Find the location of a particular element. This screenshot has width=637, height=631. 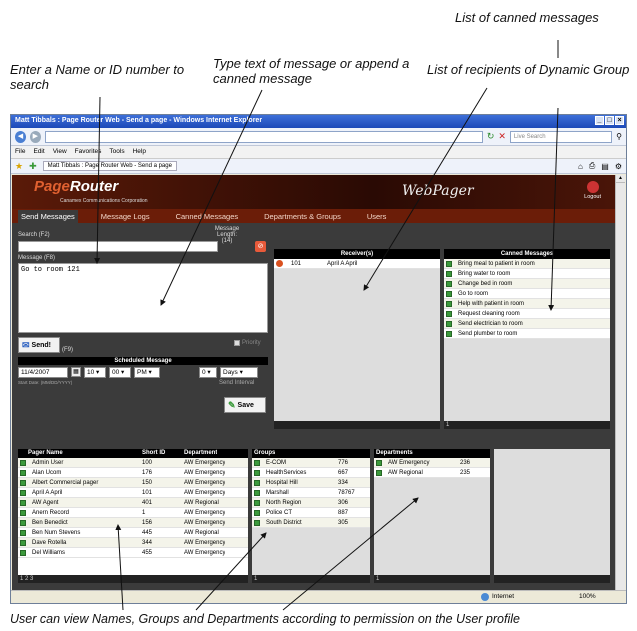

pager-row: Admin User 100 AW Emergency is located at coordinates (133, 463).